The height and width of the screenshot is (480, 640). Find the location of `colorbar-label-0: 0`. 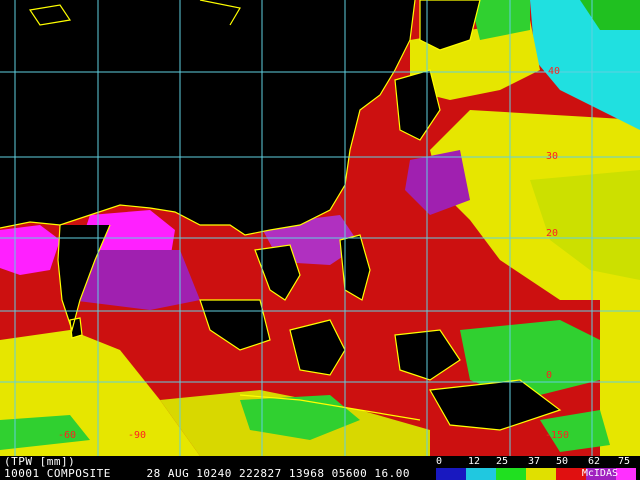

colorbar-label-0: 0 is located at coordinates (439, 461).